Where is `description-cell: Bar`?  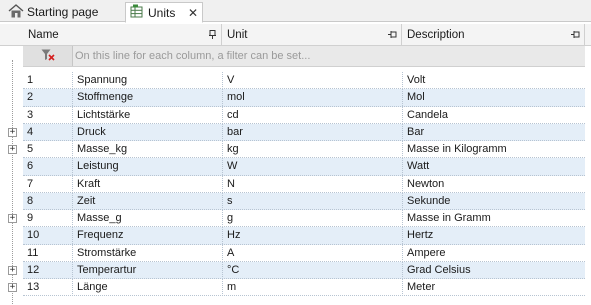 description-cell: Bar is located at coordinates (493, 132).